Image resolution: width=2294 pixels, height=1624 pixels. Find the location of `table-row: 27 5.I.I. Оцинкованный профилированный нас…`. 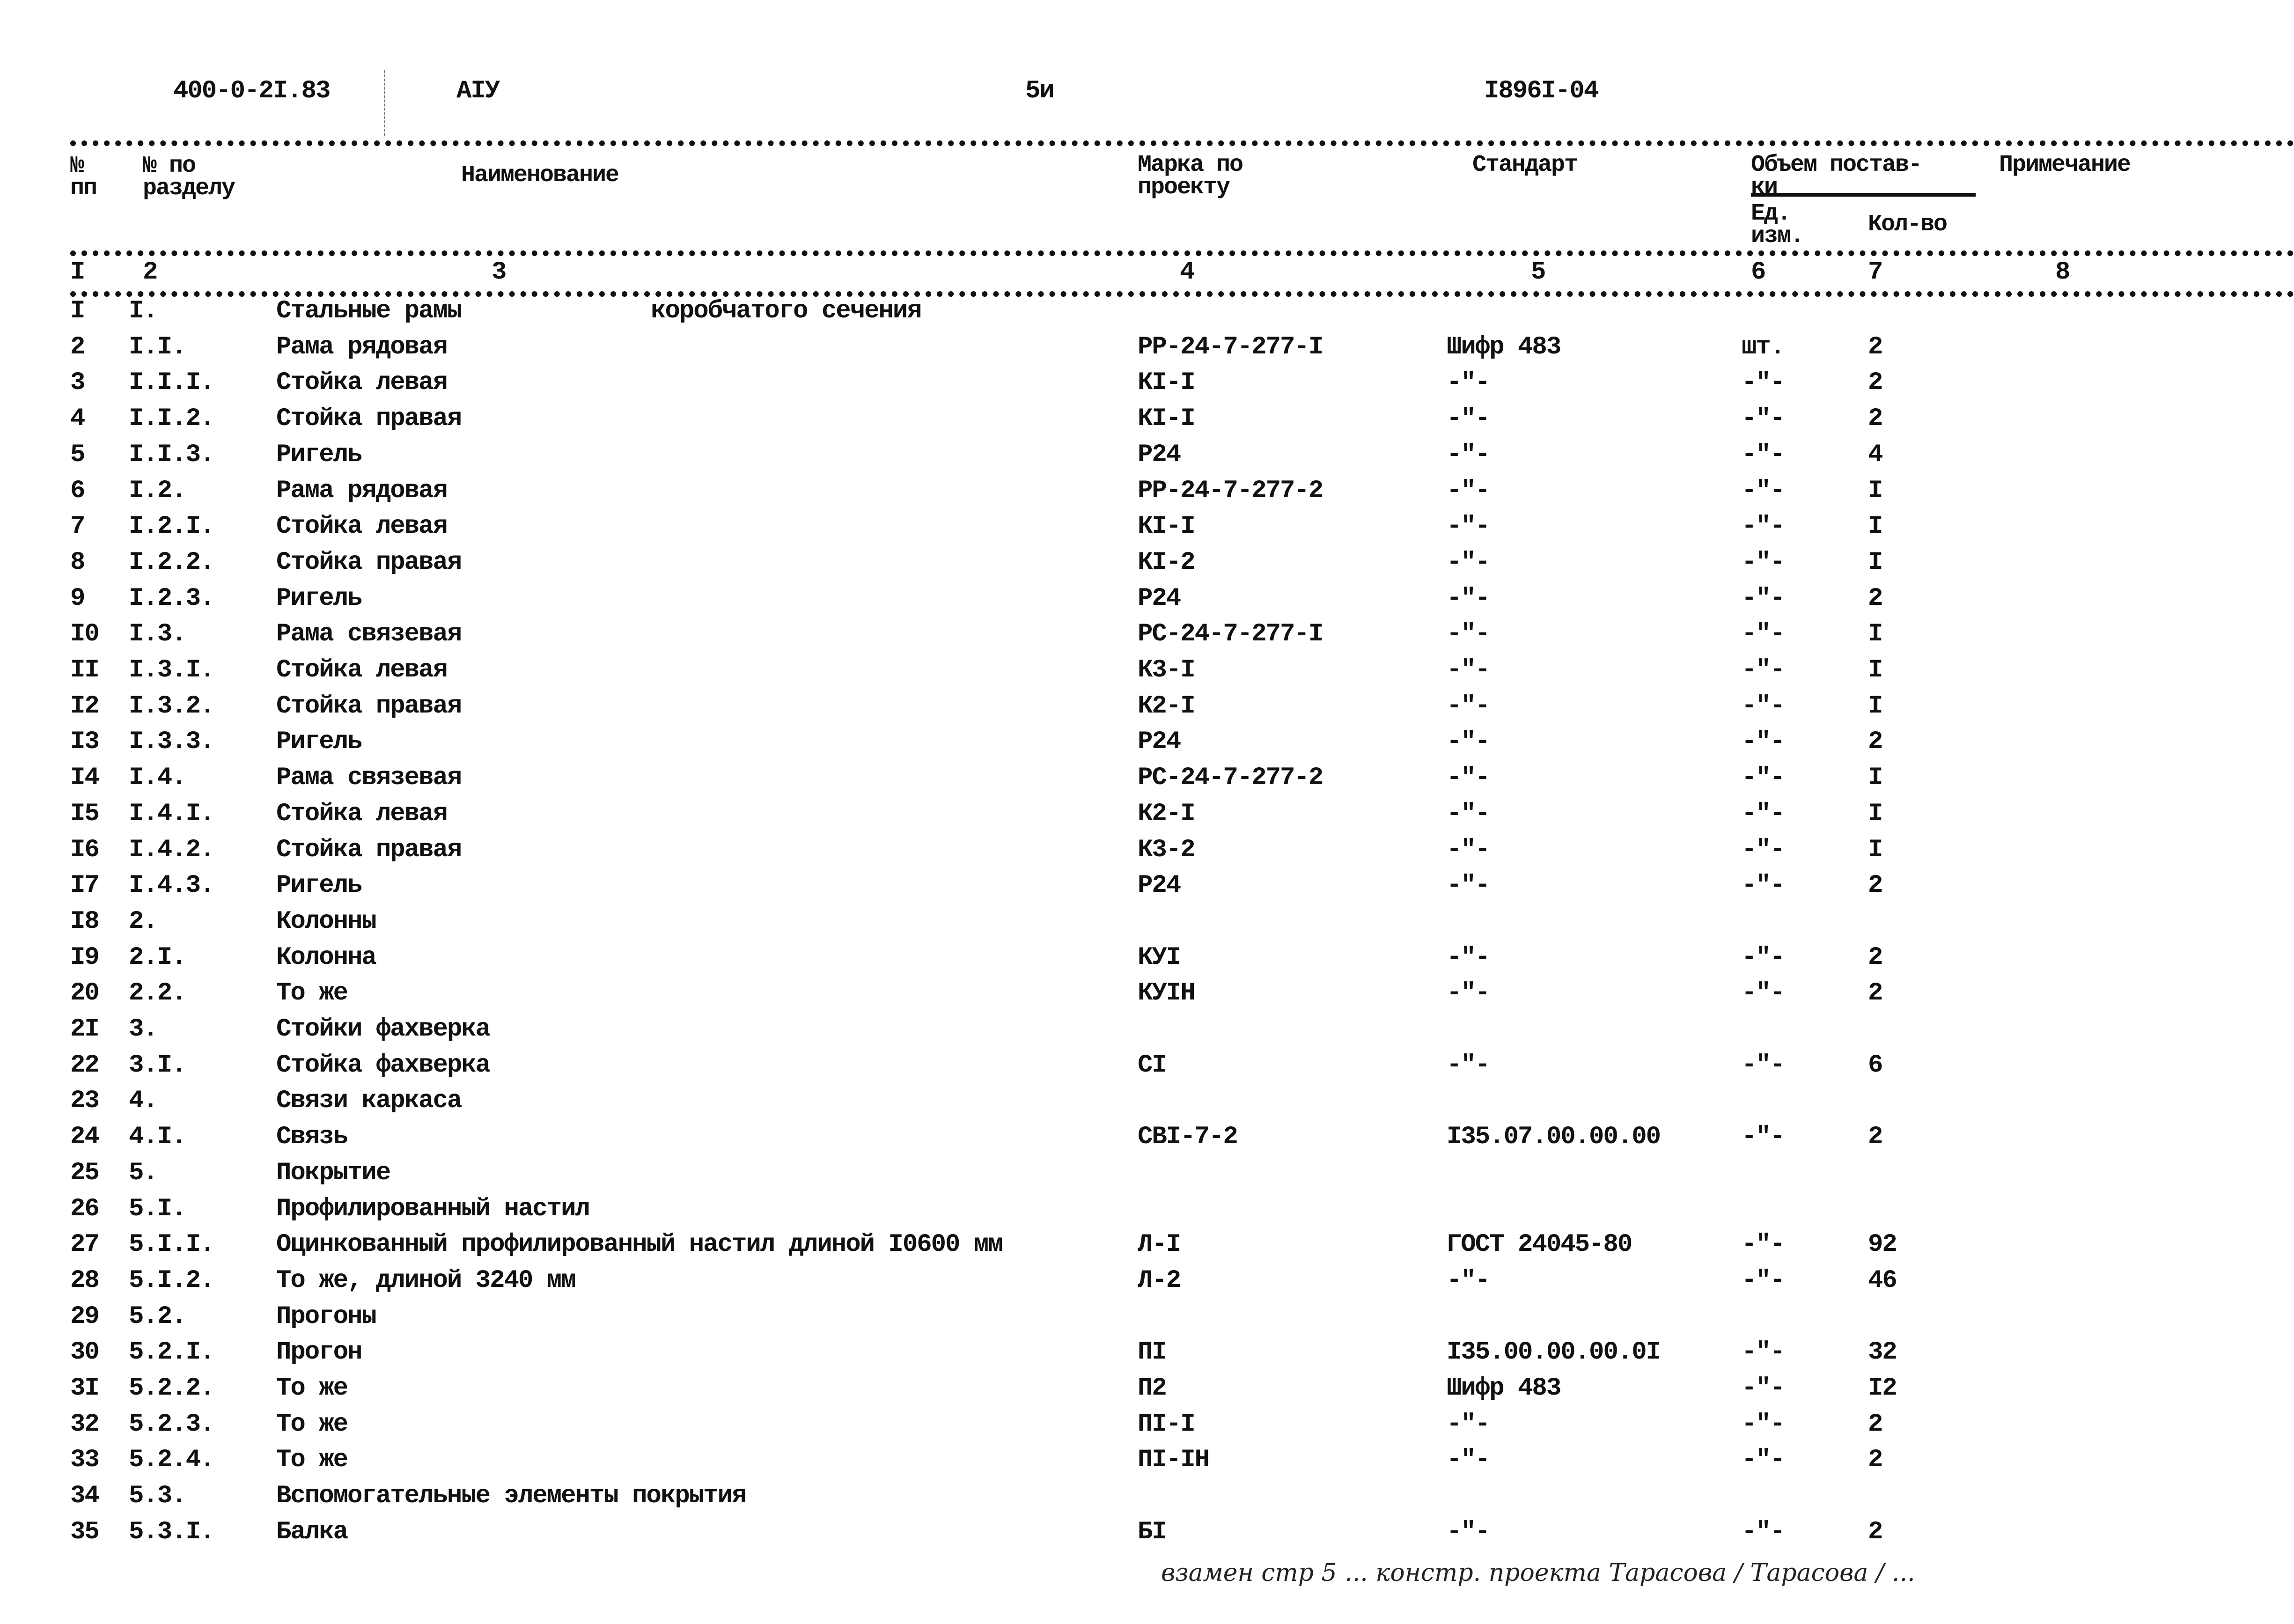

table-row: 27 5.I.I. Оцинкованный профилированный нас… is located at coordinates (1147, 1248).